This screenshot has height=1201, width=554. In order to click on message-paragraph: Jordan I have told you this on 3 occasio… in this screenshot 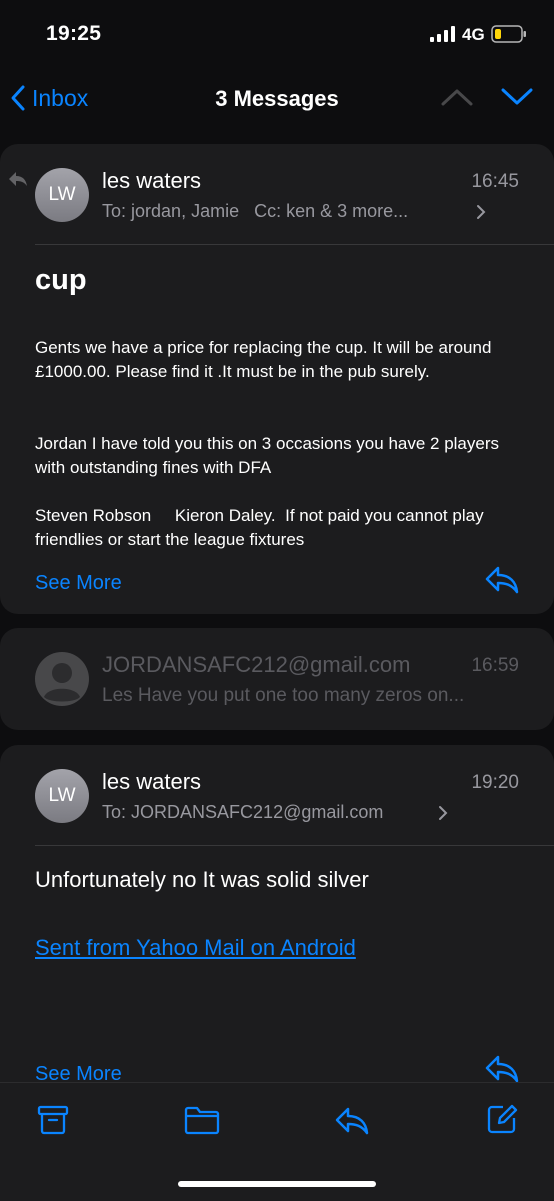, I will do `click(267, 455)`.